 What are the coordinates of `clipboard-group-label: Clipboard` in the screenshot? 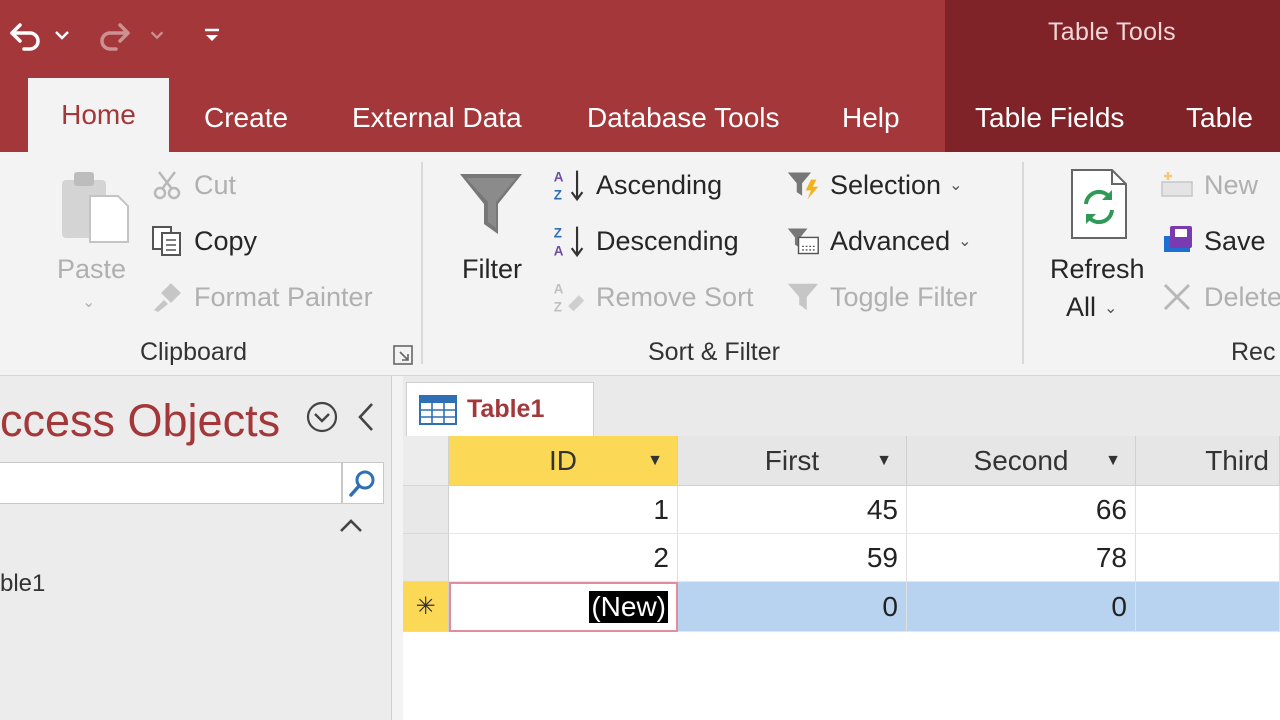 It's located at (194, 352).